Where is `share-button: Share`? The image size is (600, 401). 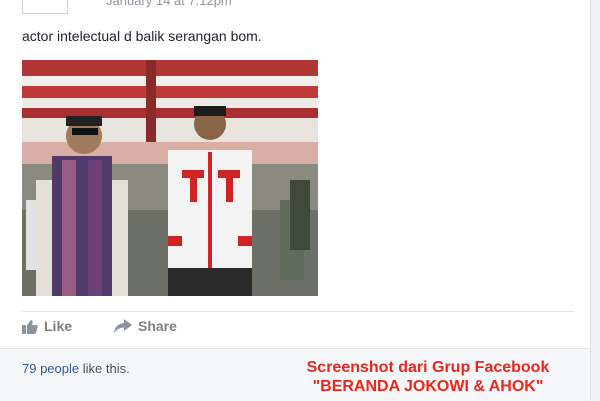 share-button: Share is located at coordinates (145, 326).